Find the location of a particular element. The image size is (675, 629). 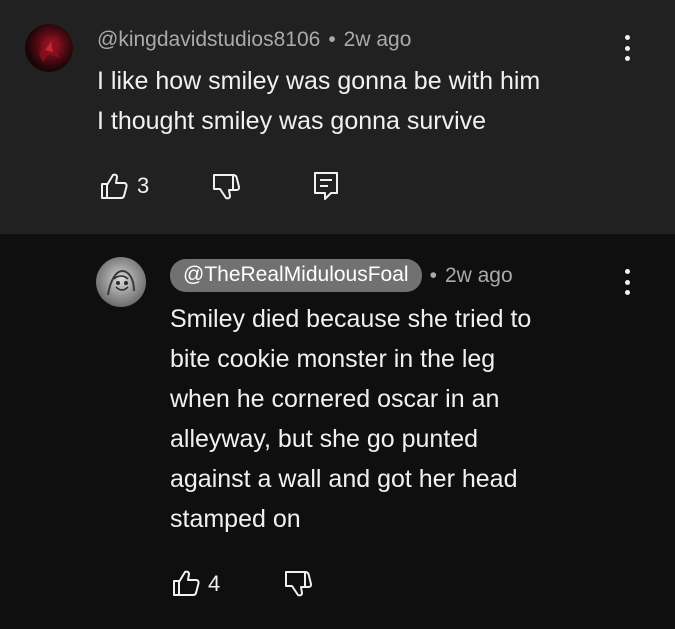

reply-avatar is located at coordinates (121, 282).